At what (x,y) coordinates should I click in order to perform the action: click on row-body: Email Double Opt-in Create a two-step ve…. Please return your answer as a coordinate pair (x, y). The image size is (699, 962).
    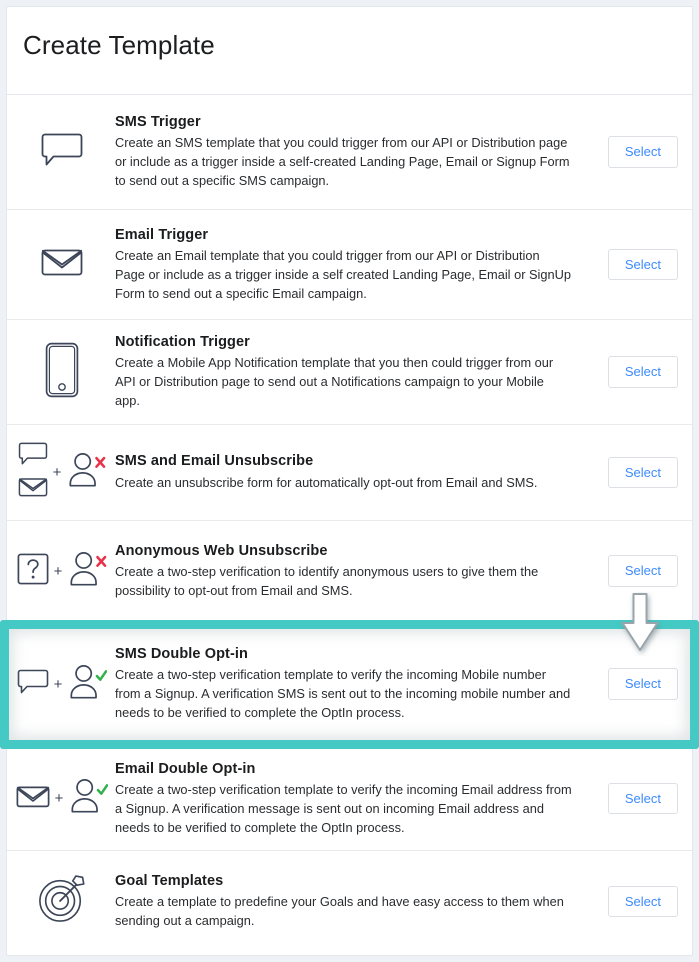
    Looking at the image, I should click on (348, 799).